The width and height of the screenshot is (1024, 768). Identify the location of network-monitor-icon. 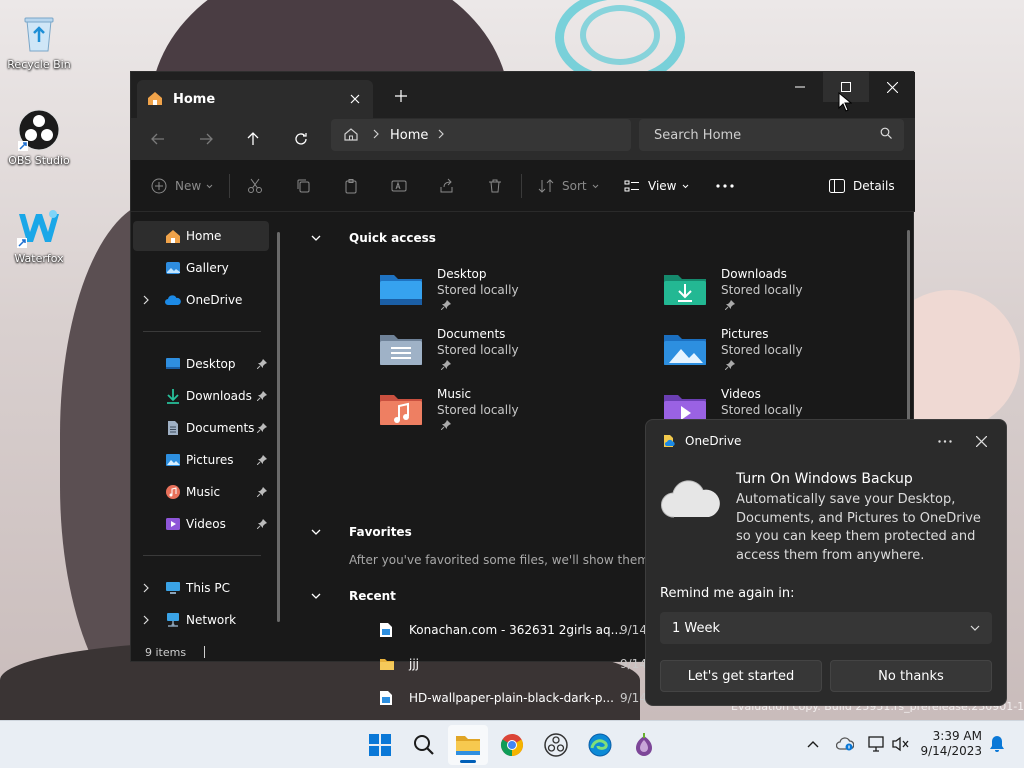
(876, 744).